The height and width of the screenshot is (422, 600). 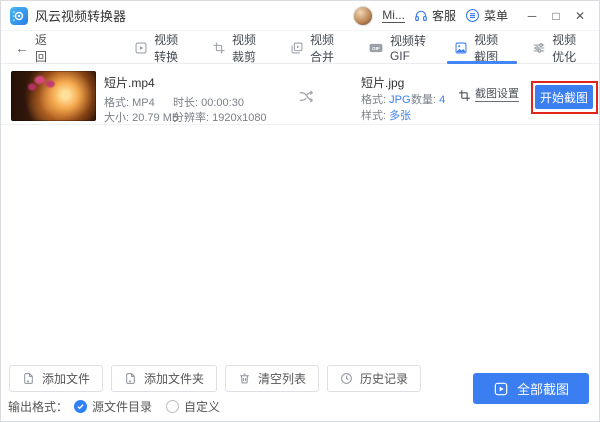 I want to click on footer-toolbar: 添加文件 添加文件夹 清空列表 历史记录, so click(x=215, y=378).